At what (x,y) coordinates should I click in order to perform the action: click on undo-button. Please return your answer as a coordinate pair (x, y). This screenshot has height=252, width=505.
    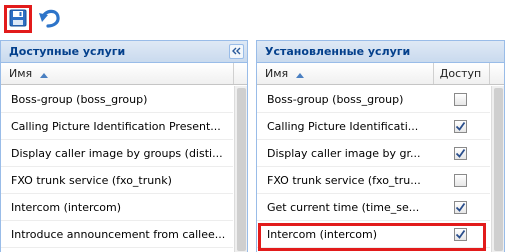
    Looking at the image, I should click on (50, 19).